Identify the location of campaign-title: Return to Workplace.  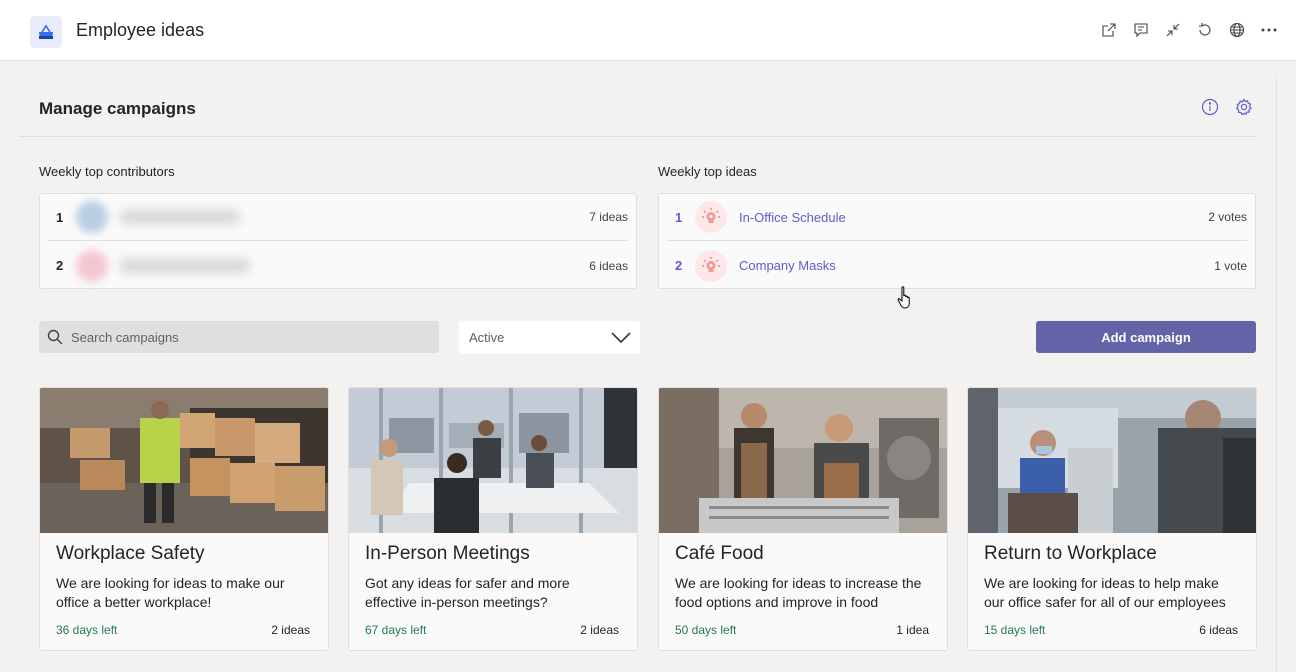
(1070, 553).